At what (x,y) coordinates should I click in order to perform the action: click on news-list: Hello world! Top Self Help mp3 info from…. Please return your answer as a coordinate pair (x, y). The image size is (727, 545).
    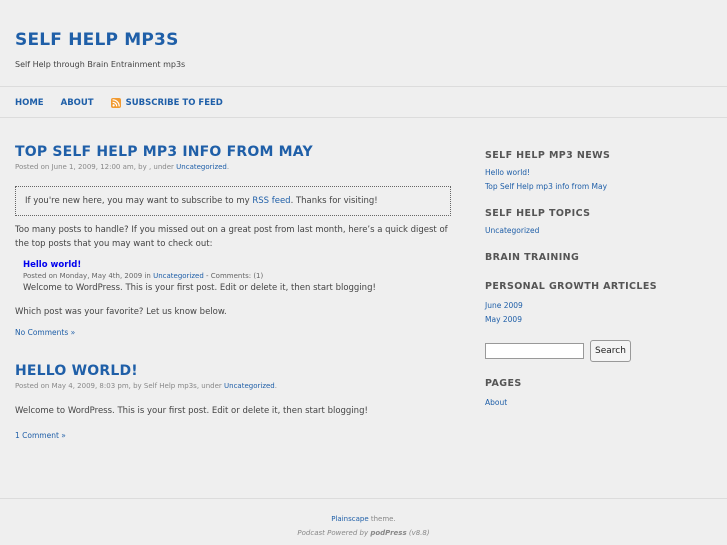
    Looking at the image, I should click on (600, 180).